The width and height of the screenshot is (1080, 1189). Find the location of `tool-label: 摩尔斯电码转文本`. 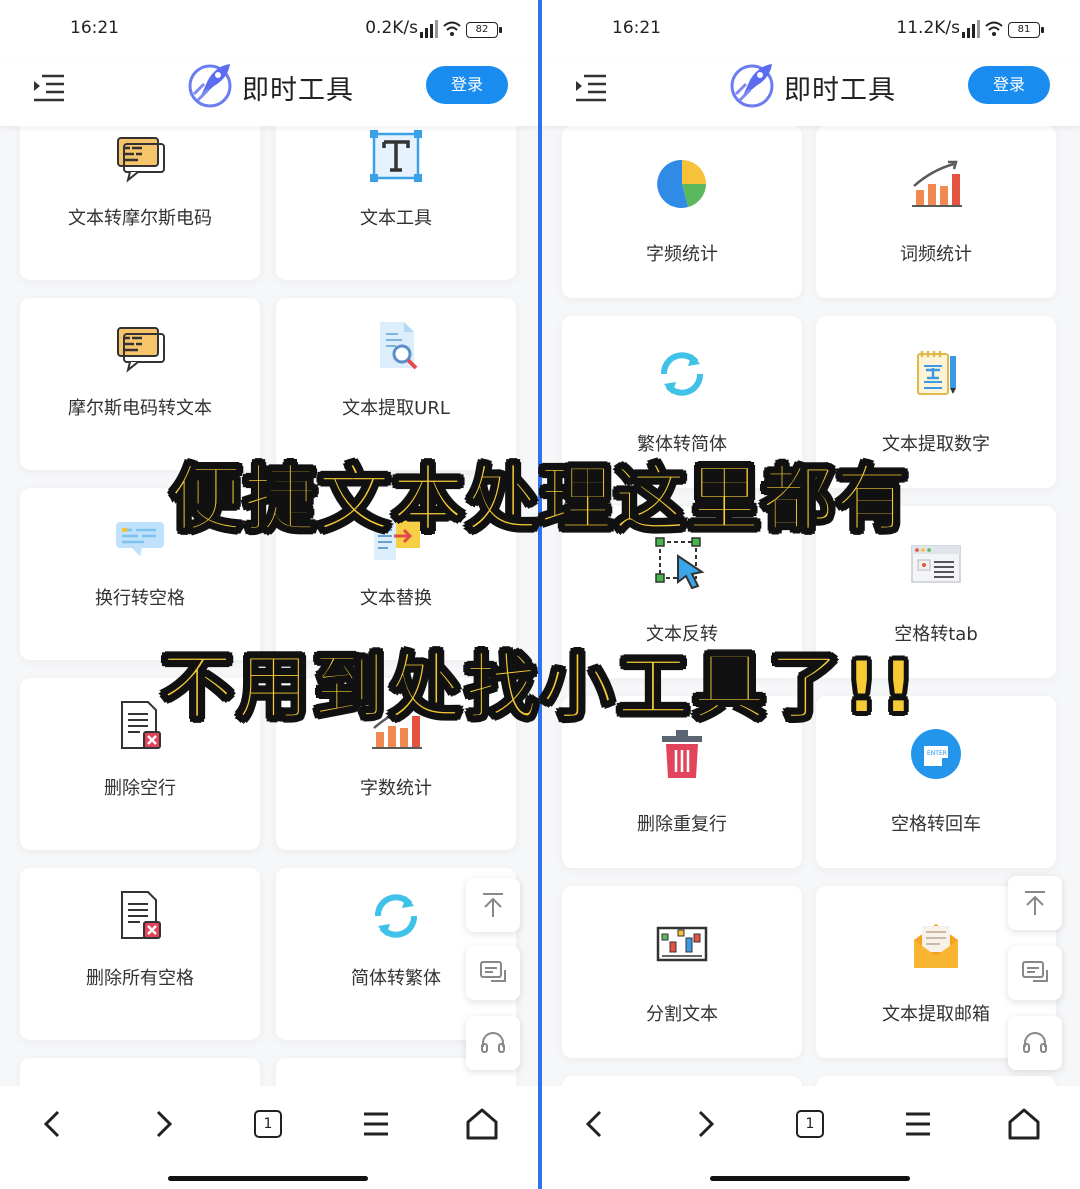

tool-label: 摩尔斯电码转文本 is located at coordinates (140, 408).